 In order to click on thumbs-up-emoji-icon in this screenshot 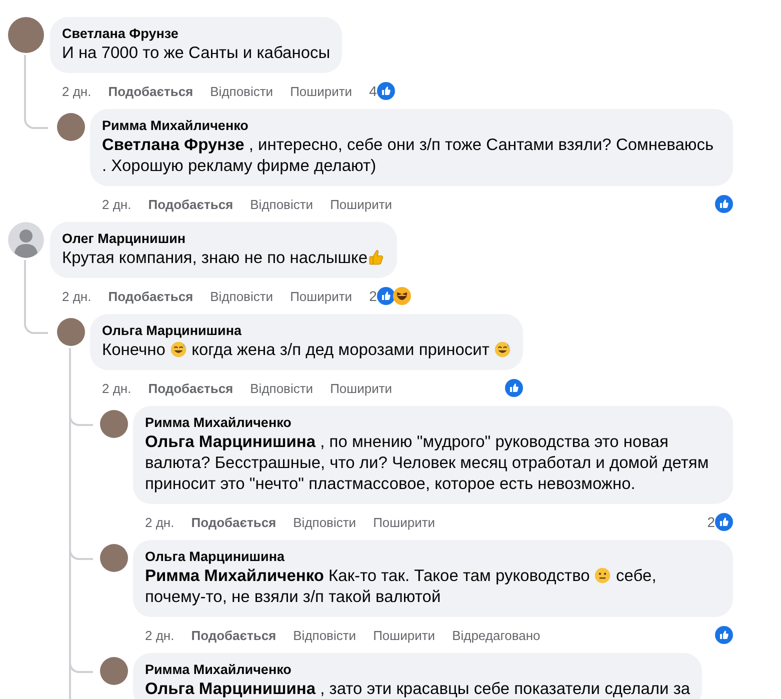, I will do `click(376, 257)`.